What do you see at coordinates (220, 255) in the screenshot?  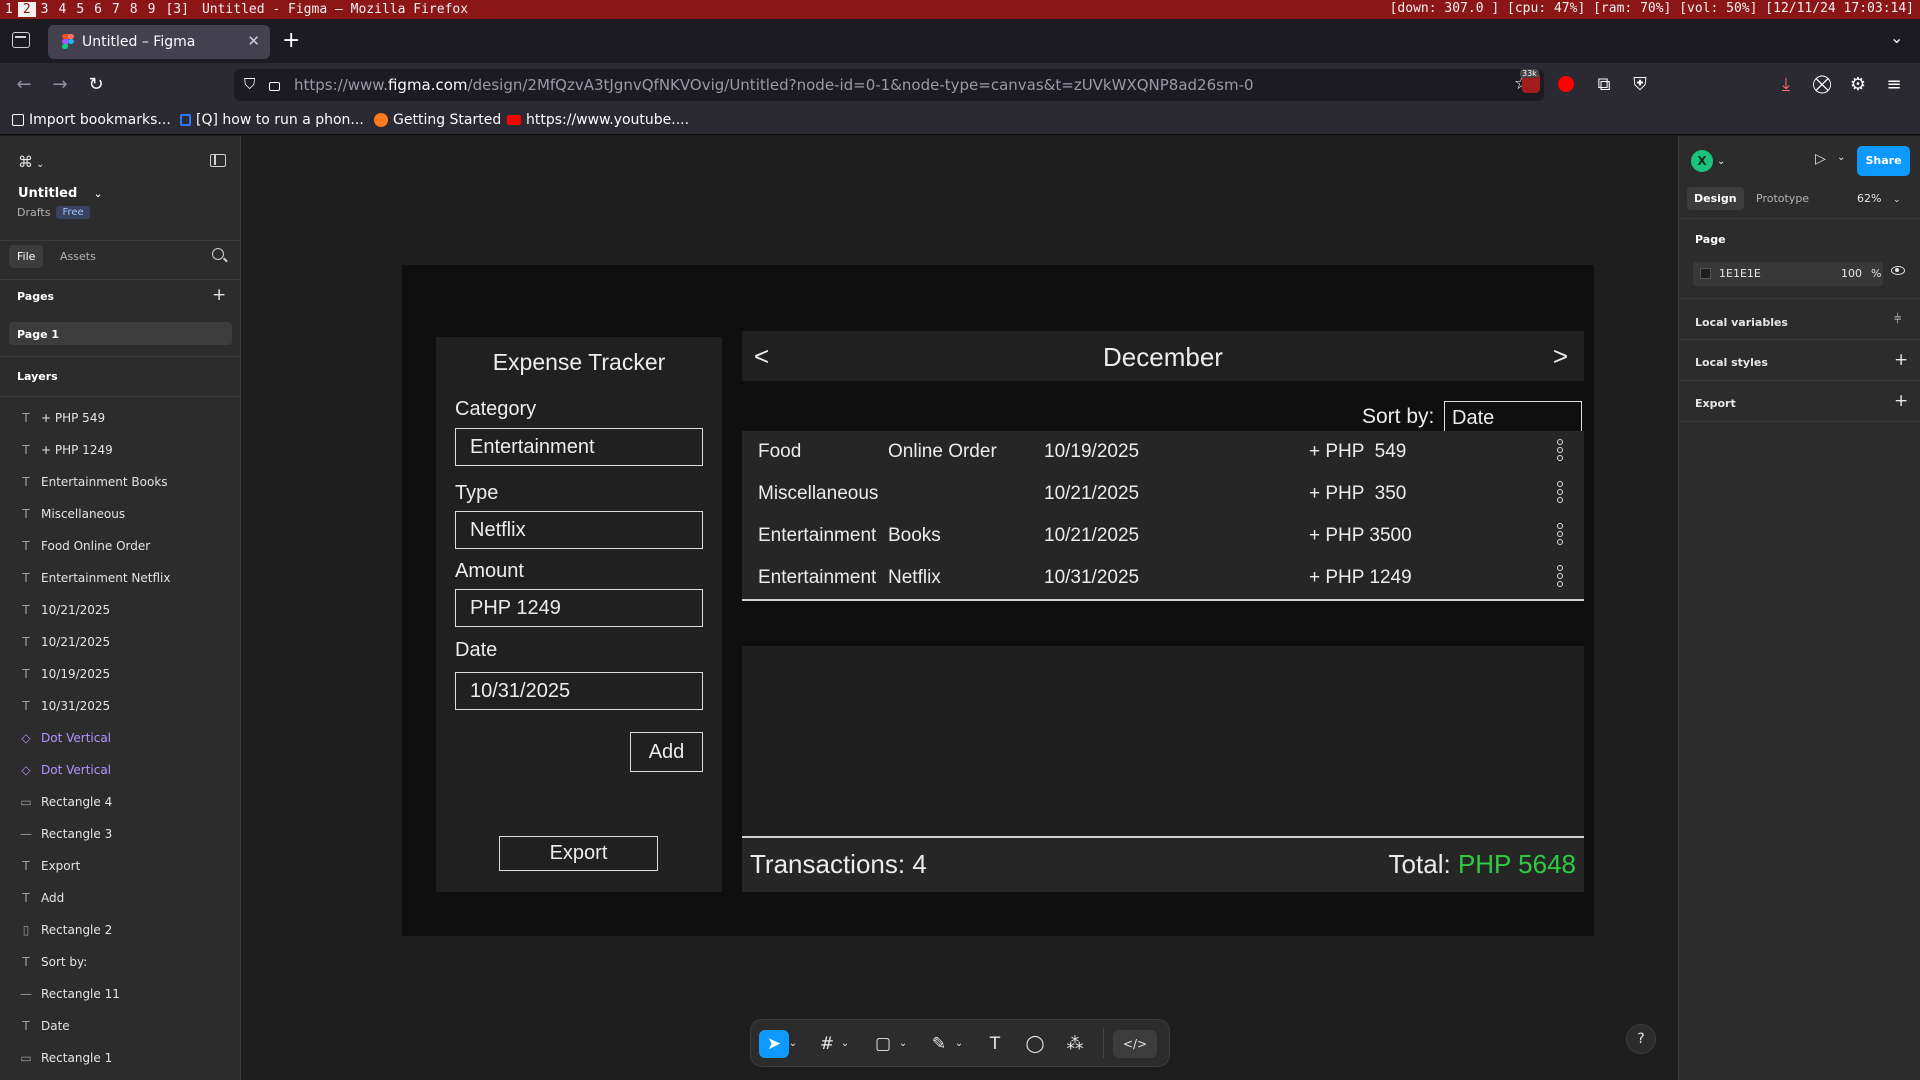 I see `search-icon` at bounding box center [220, 255].